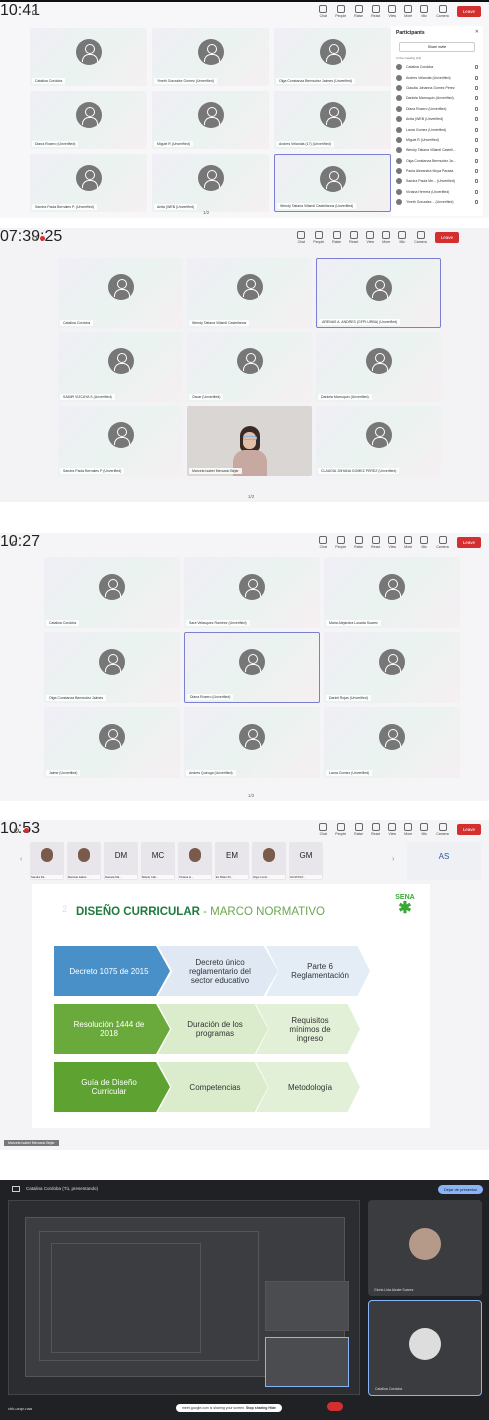 The image size is (489, 1420). Describe the element at coordinates (210, 183) in the screenshot. I see `participant-tile: Anita (WEB (Unverified)` at that location.